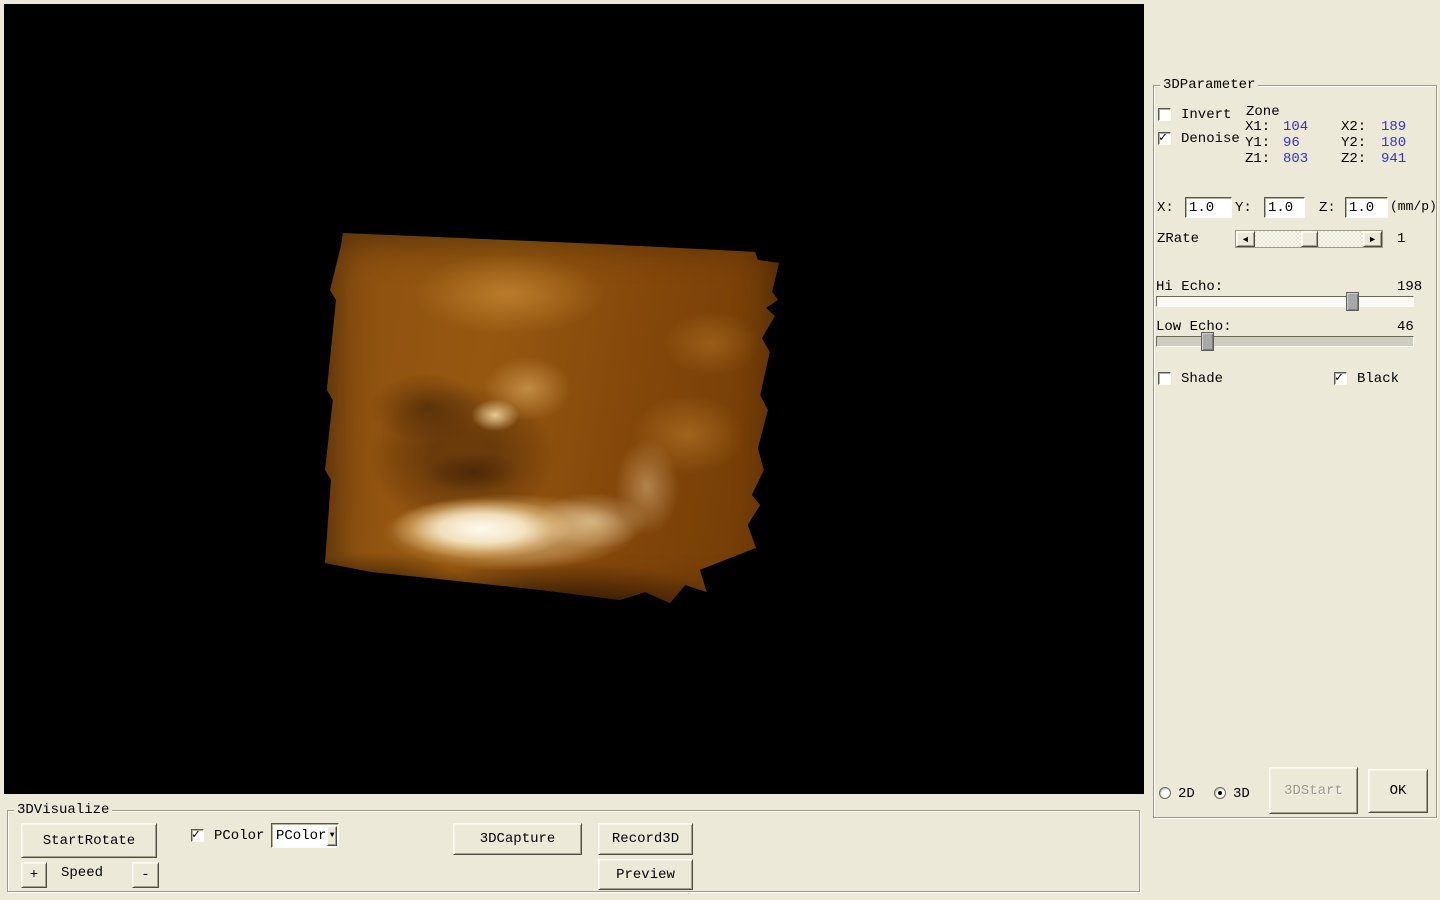 Image resolution: width=1440 pixels, height=900 pixels. Describe the element at coordinates (1296, 159) in the screenshot. I see `zone-z1-value: 803` at that location.